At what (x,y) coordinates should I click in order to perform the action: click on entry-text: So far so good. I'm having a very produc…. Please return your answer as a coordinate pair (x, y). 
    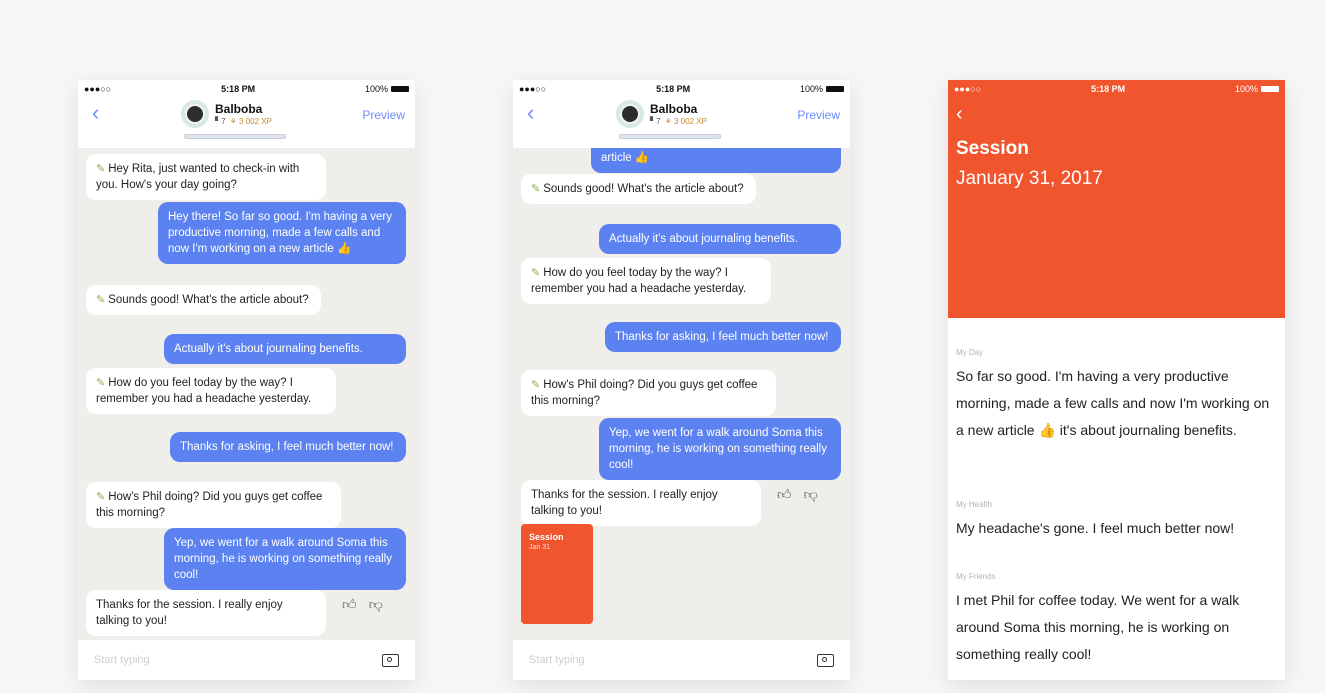
    Looking at the image, I should click on (1113, 403).